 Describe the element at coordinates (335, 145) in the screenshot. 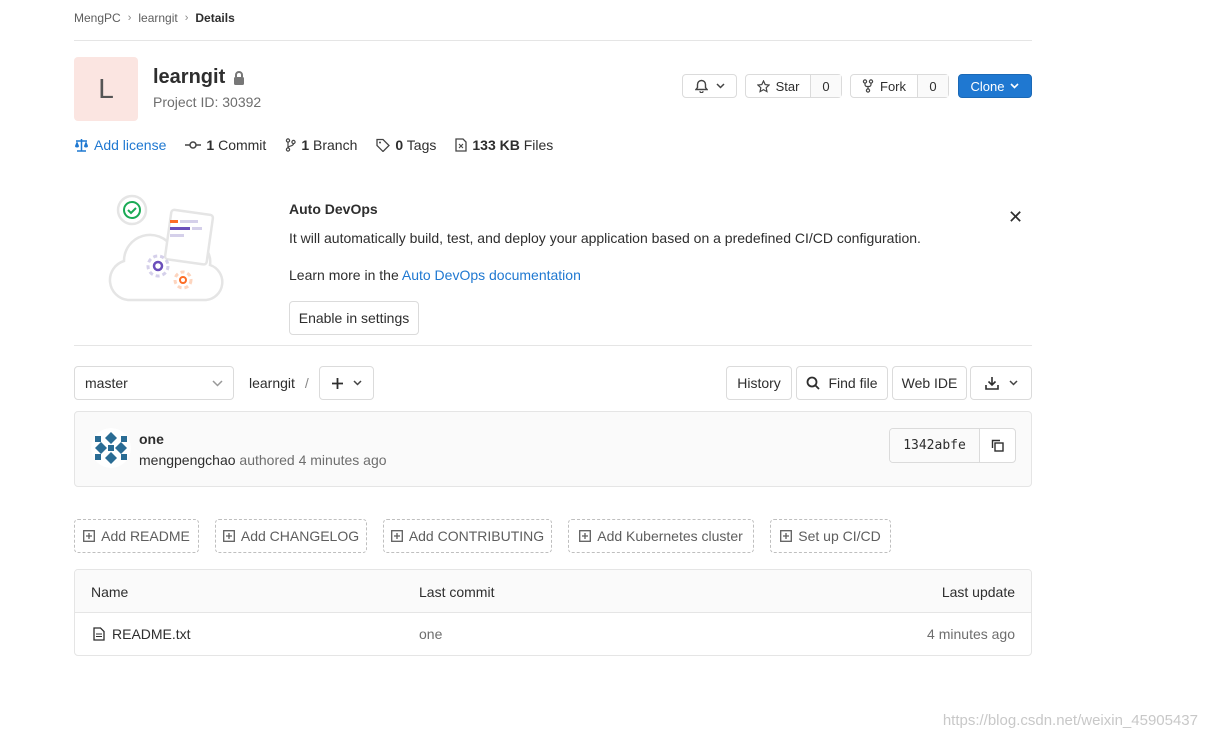

I see `branches-label: Branch` at that location.